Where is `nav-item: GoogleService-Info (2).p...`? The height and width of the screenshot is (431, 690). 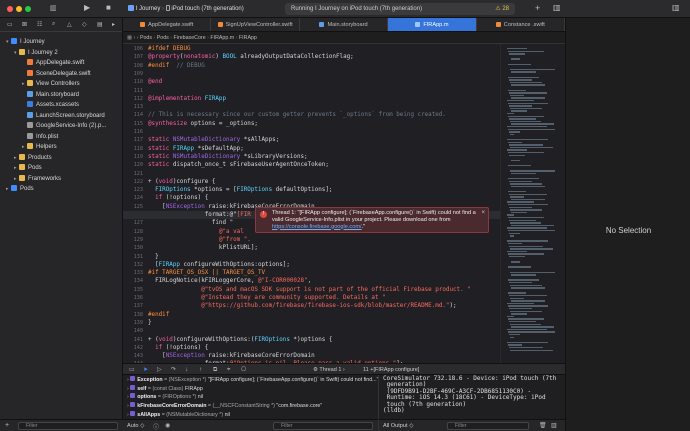
nav-item: GoogleService-Info (2).p... is located at coordinates (64, 126).